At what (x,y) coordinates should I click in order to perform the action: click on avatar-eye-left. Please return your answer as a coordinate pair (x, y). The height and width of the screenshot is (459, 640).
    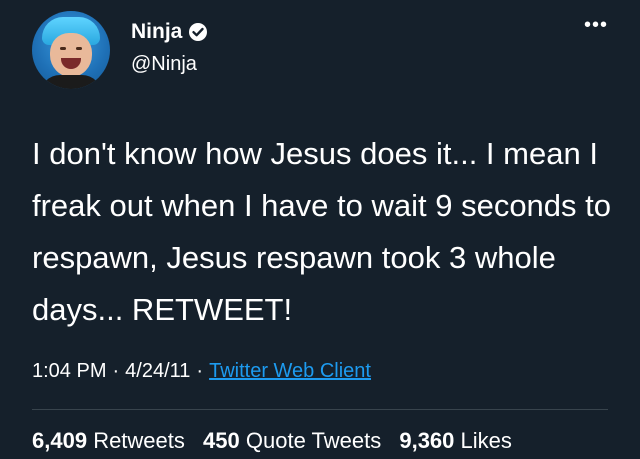
    Looking at the image, I should click on (63, 48).